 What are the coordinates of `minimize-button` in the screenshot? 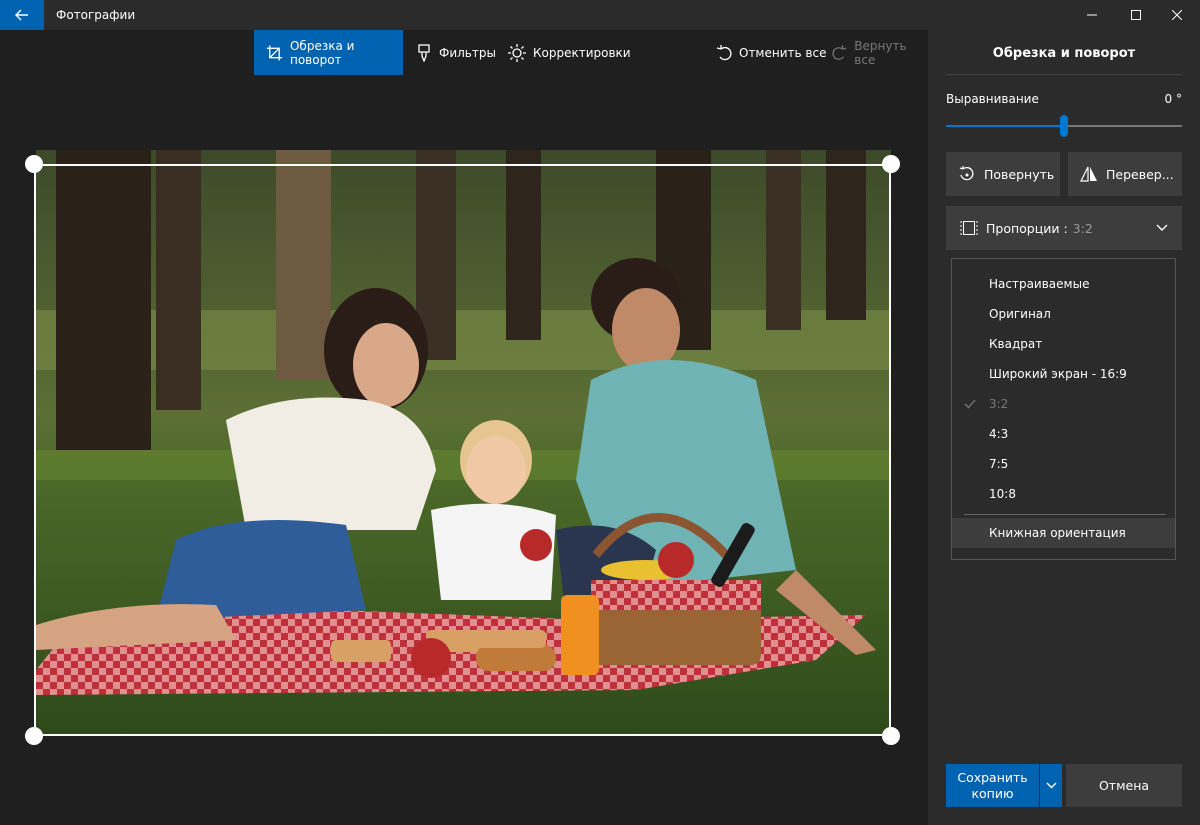 It's located at (1092, 15).